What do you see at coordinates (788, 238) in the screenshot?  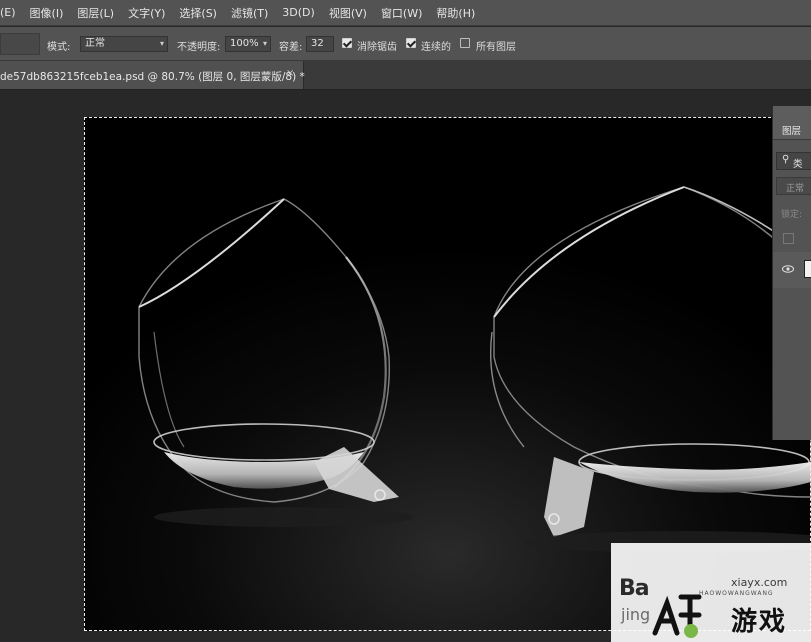 I see `lock-transparent-pixels-icon` at bounding box center [788, 238].